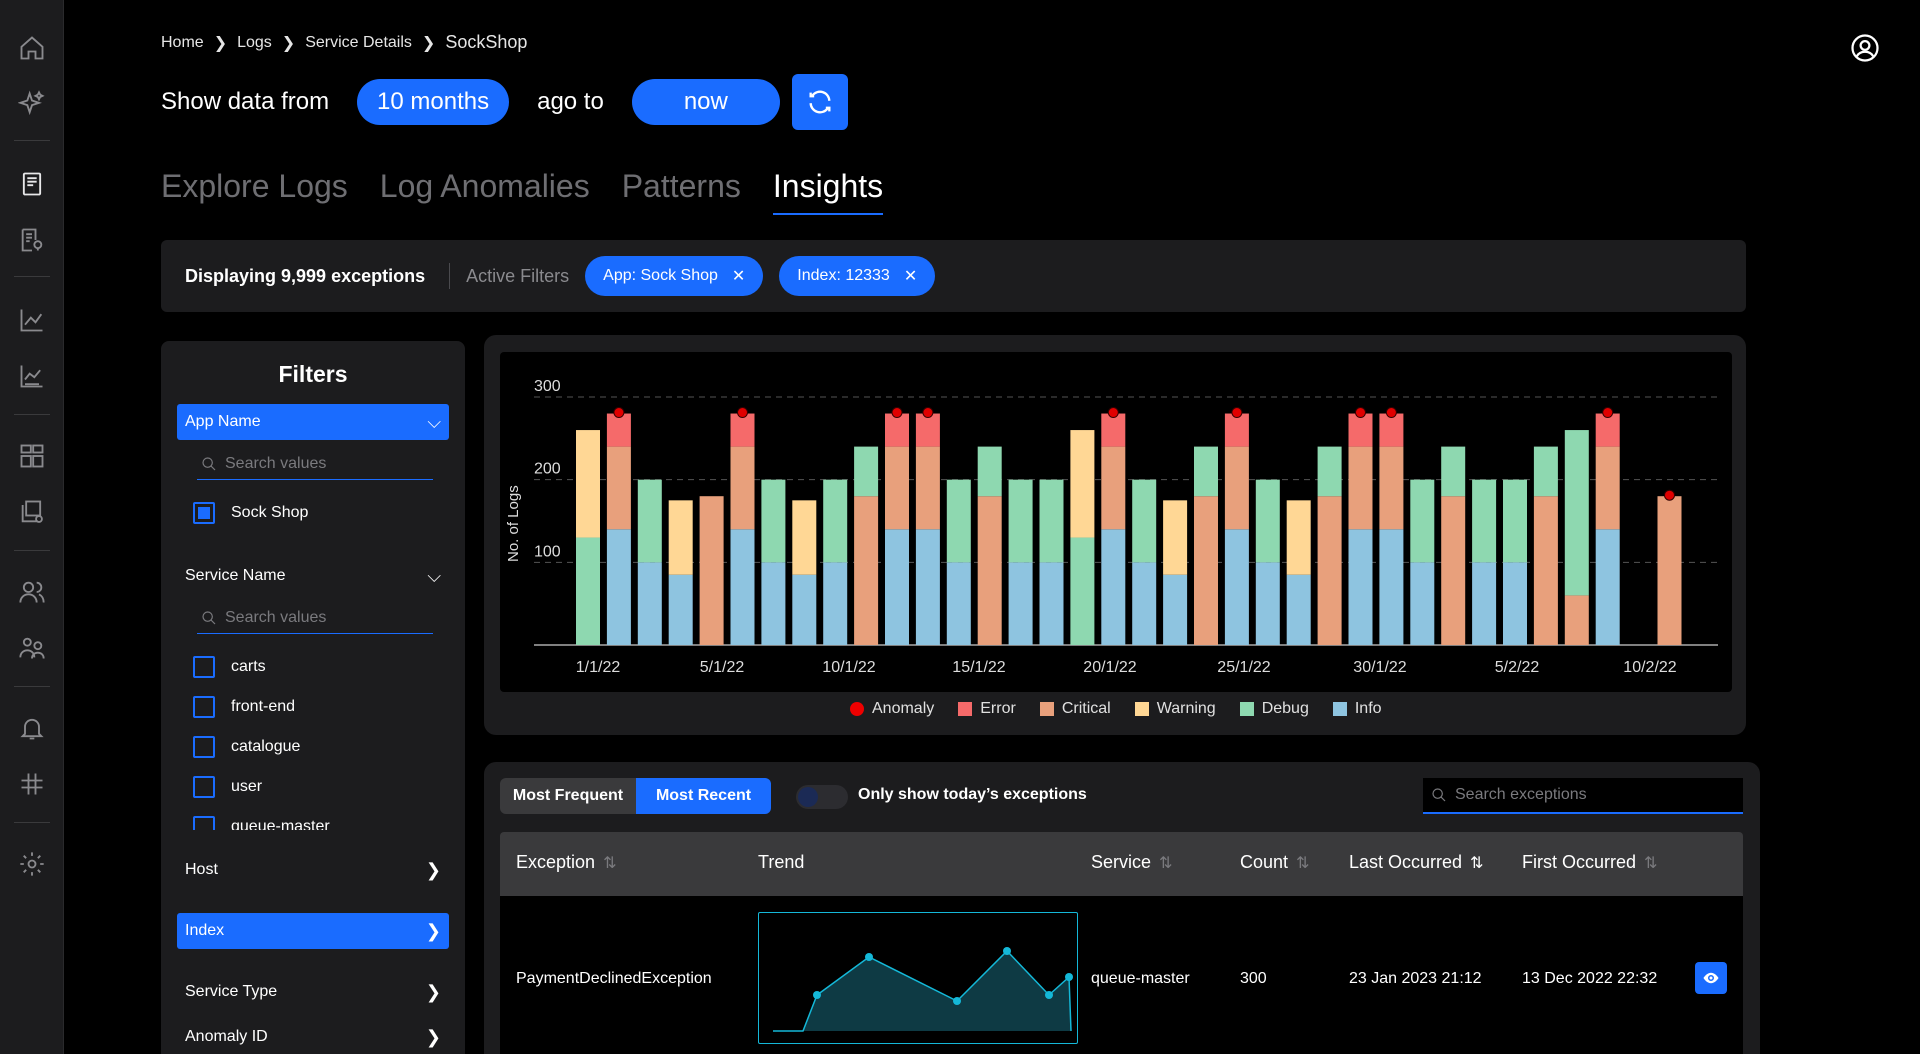  What do you see at coordinates (822, 797) in the screenshot?
I see `today-only-toggle` at bounding box center [822, 797].